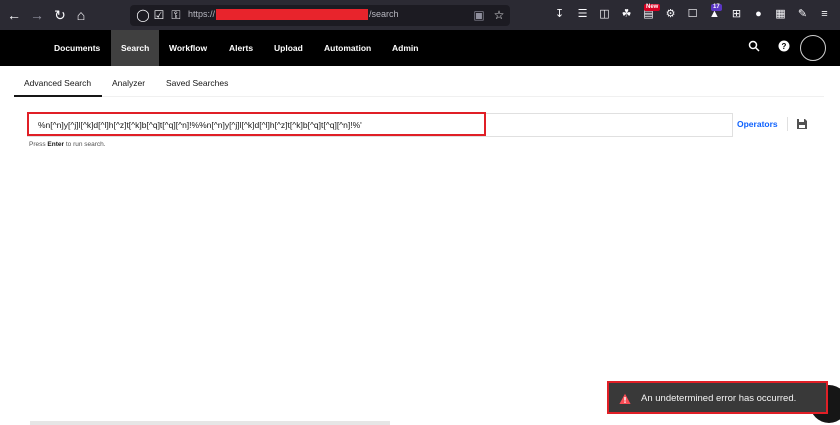  Describe the element at coordinates (758, 14) in the screenshot. I see `extension-globe-icon: ●` at that location.